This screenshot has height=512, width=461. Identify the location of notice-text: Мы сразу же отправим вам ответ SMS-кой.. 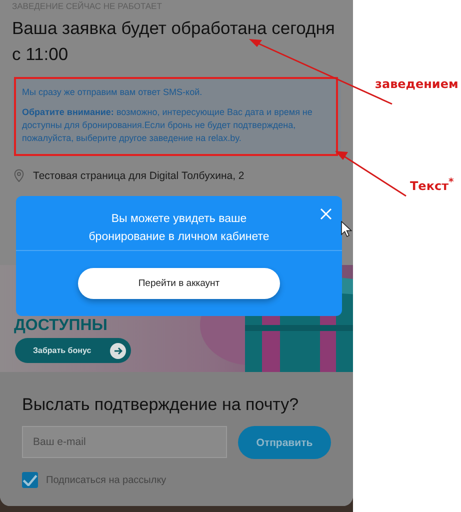
(113, 92).